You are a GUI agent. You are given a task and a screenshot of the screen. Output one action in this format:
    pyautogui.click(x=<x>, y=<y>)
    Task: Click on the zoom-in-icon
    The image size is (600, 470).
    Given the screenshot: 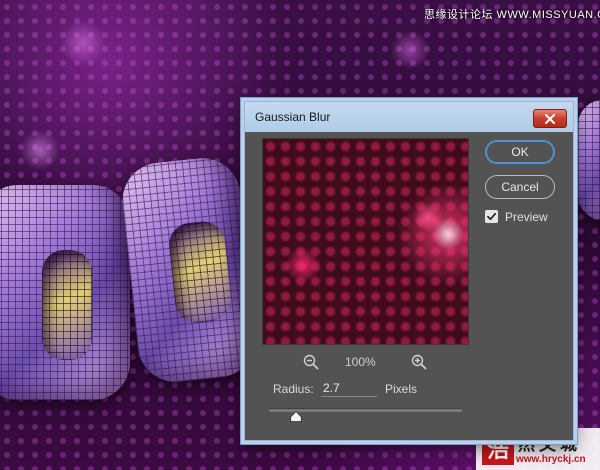 What is the action you would take?
    pyautogui.click(x=419, y=362)
    